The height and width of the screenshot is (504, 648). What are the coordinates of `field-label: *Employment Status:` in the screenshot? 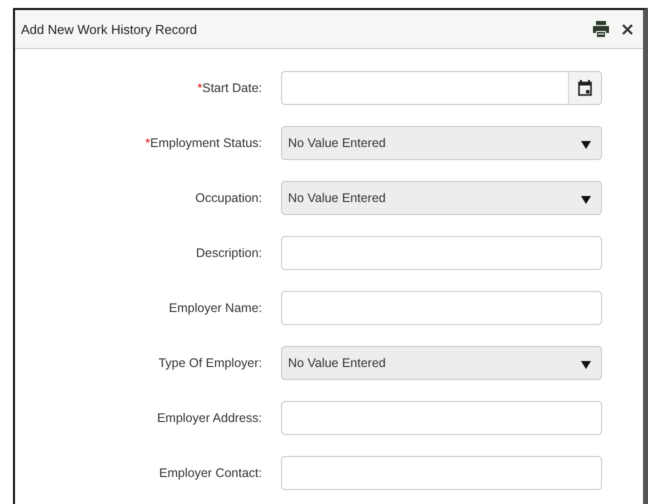 It's located at (203, 143).